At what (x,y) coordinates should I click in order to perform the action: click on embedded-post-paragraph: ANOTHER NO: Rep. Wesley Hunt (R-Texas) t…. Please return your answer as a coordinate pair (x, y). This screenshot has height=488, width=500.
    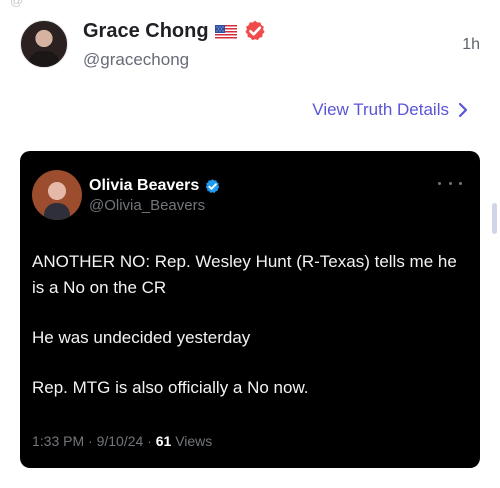
    Looking at the image, I should click on (244, 274).